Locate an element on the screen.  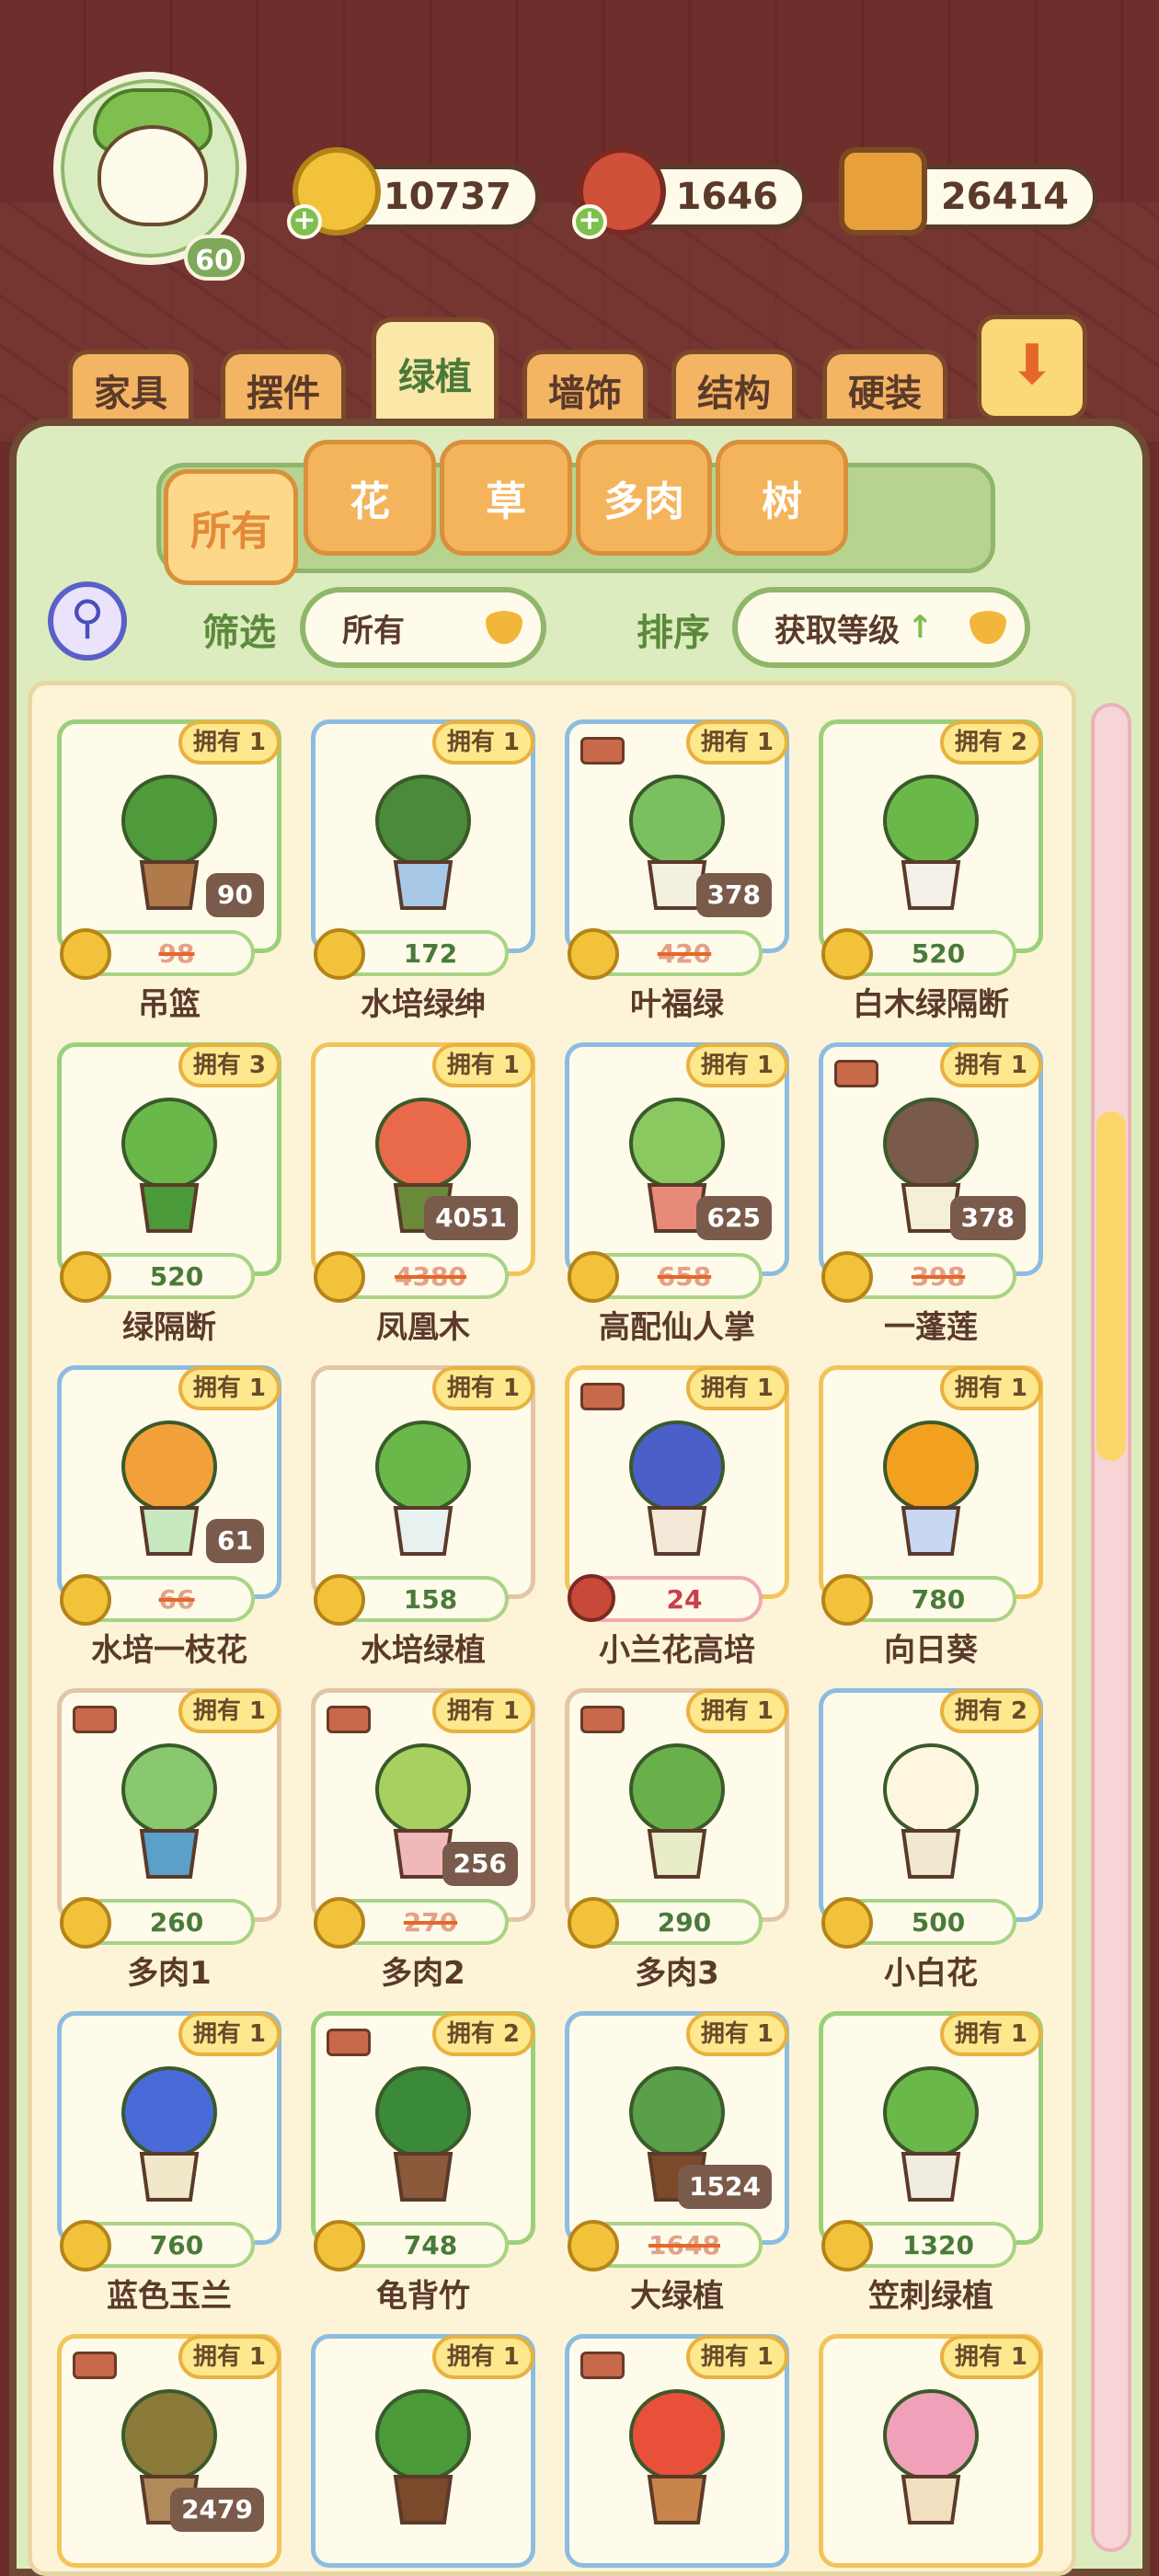
subtab-succulent: 多肉 is located at coordinates (644, 498).